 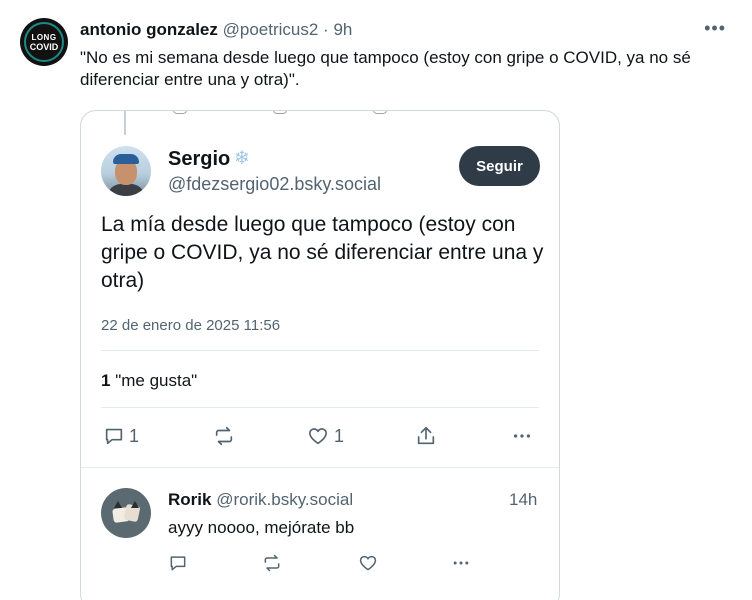 I want to click on snowflake-icon: ❄, so click(x=242, y=158).